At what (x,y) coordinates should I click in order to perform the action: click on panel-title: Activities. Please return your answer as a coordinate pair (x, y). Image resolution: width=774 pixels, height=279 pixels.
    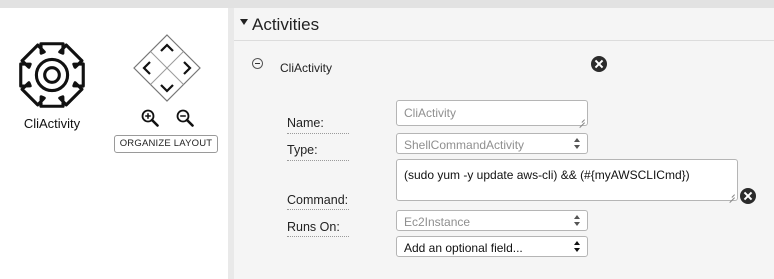
    Looking at the image, I should click on (286, 24).